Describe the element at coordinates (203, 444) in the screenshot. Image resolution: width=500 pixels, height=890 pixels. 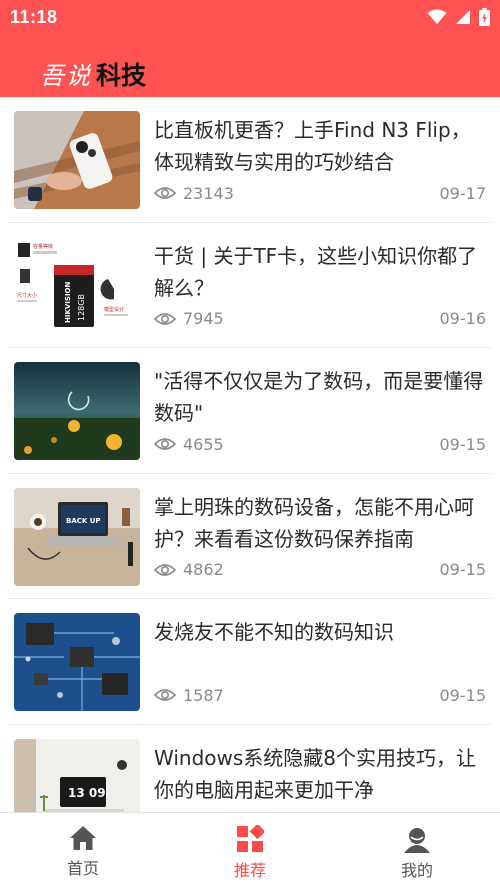
I see `view-count: 4655` at that location.